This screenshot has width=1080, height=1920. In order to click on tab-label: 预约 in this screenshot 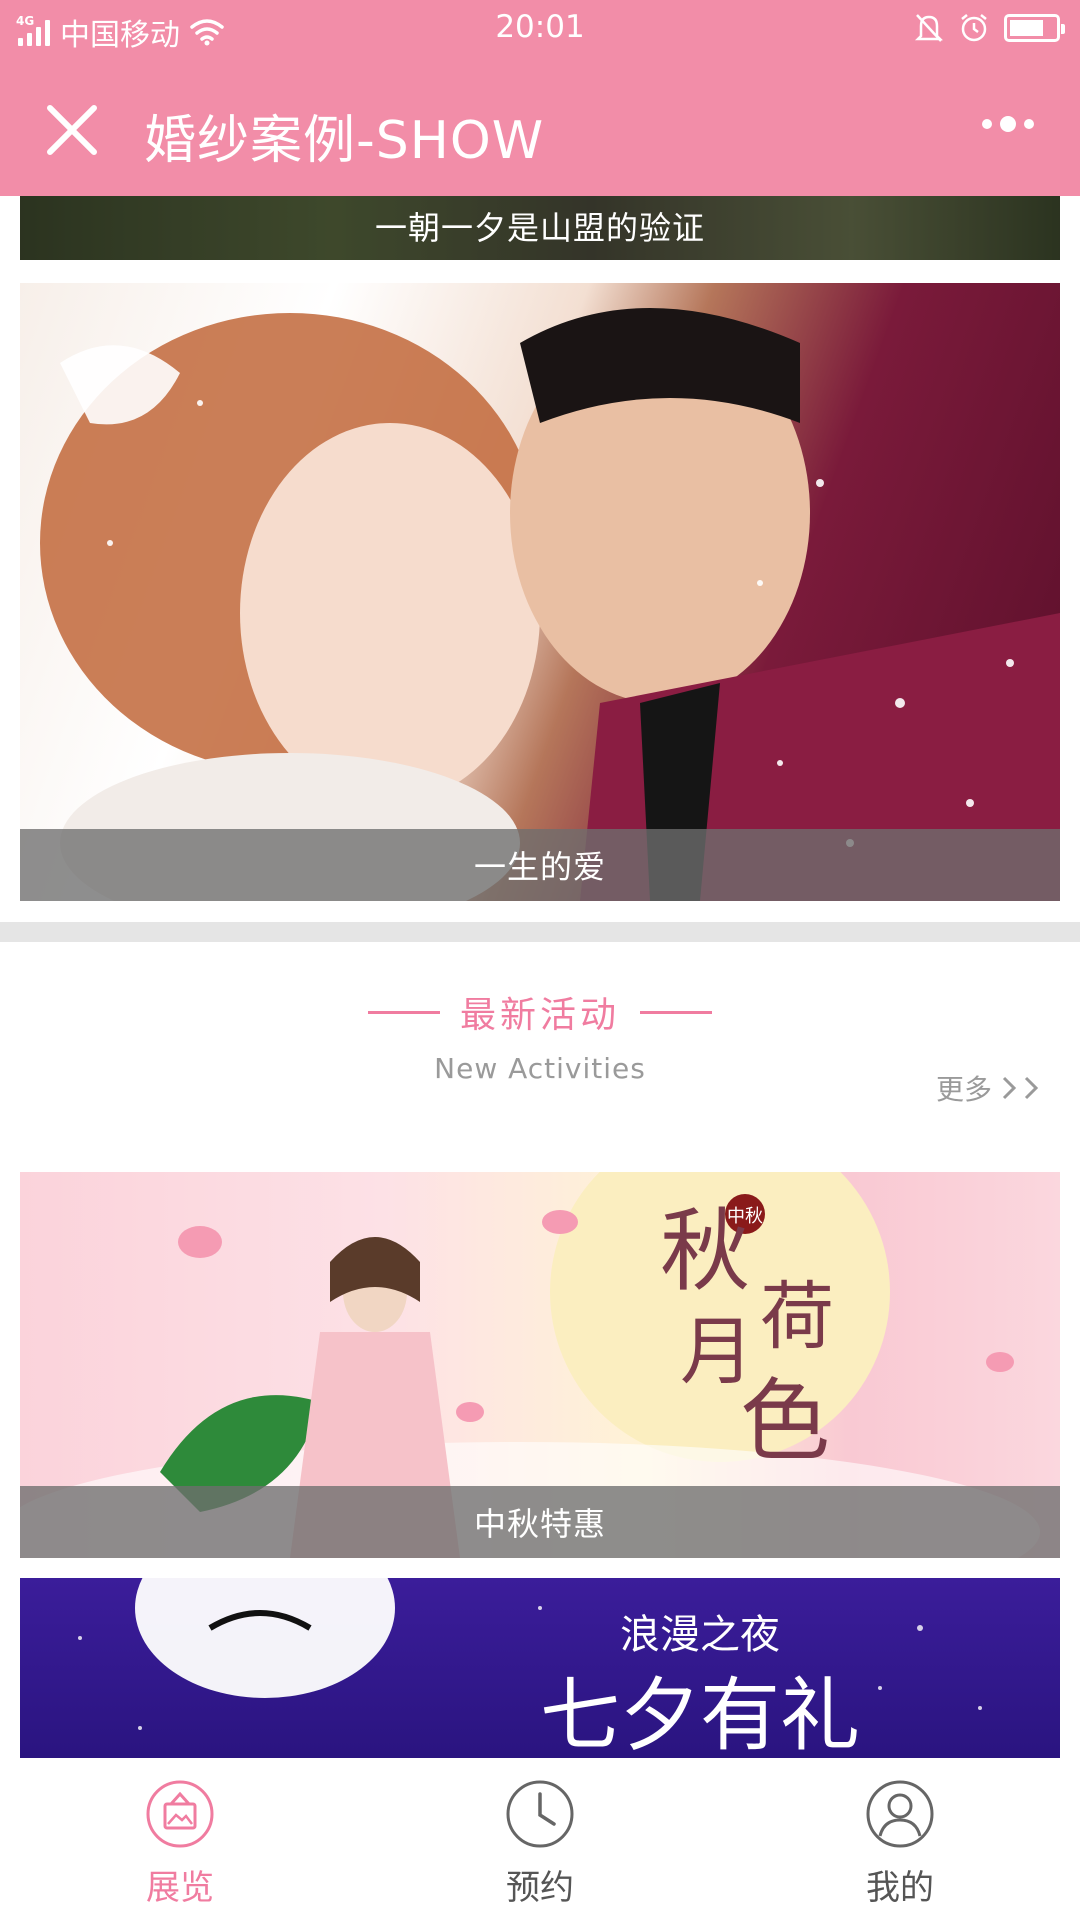, I will do `click(540, 1888)`.